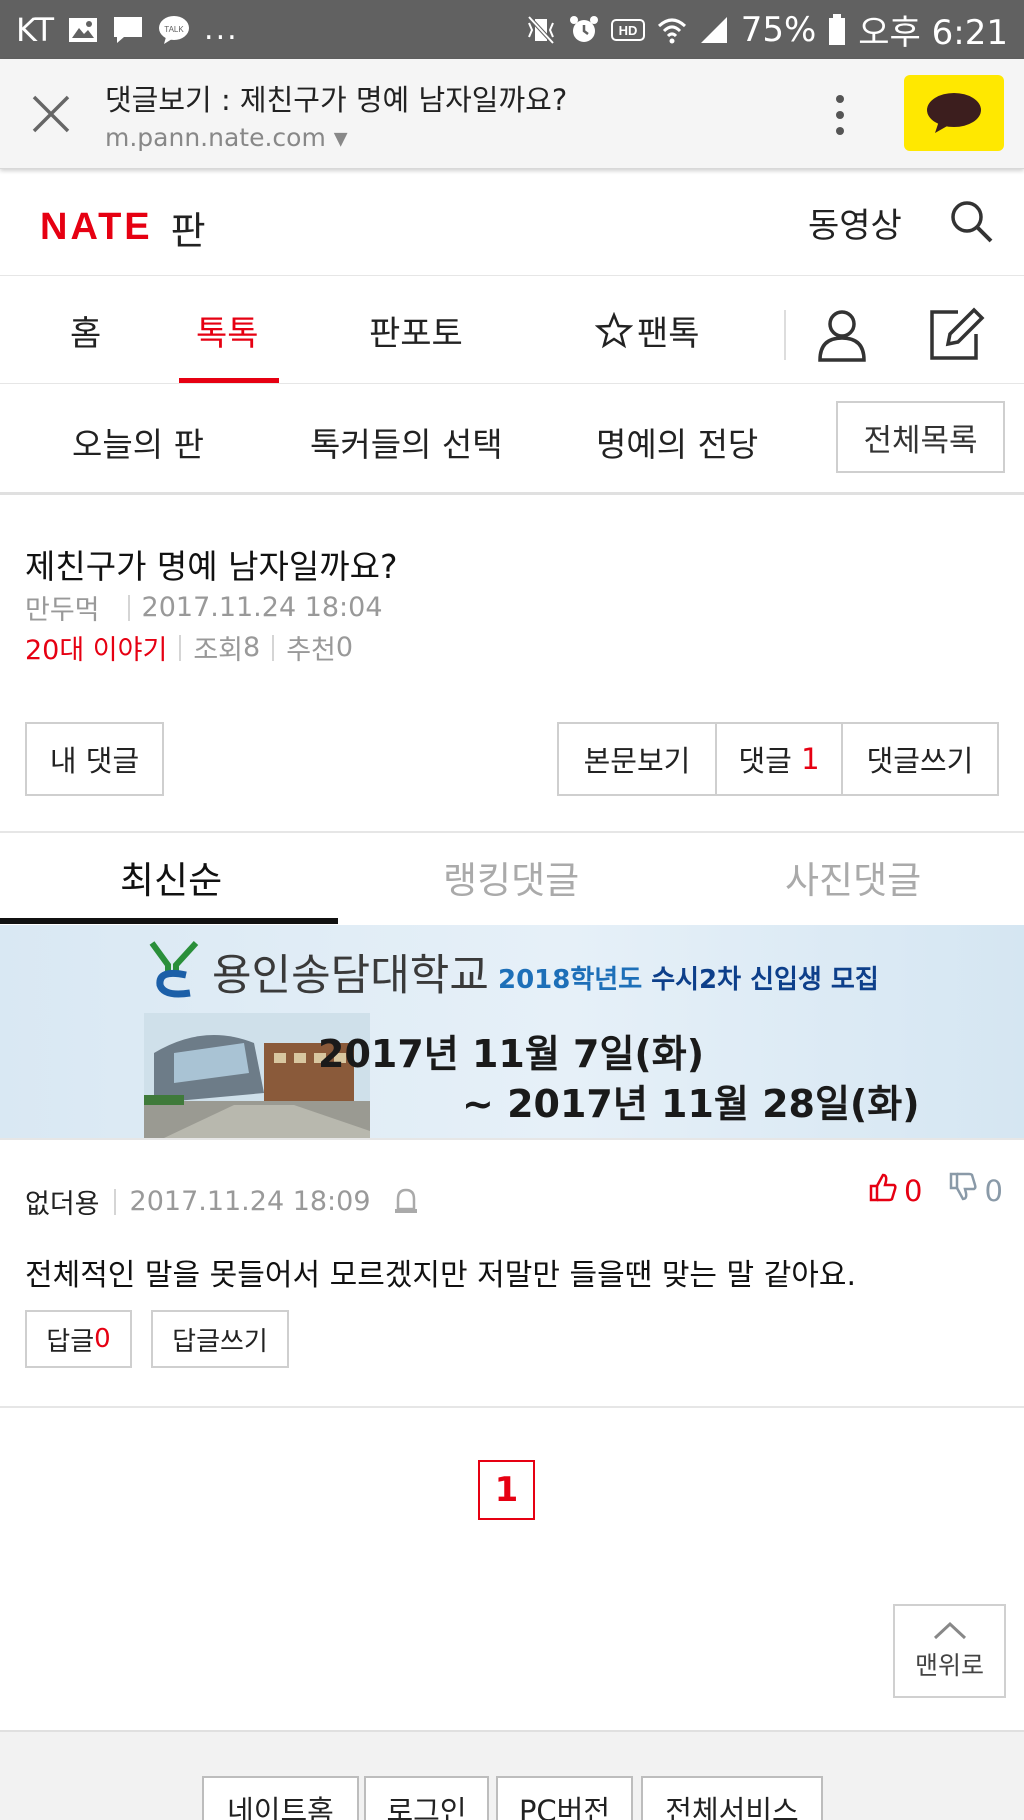 Image resolution: width=1024 pixels, height=1820 pixels. I want to click on post-date: 2017.11.24 18:04, so click(262, 607).